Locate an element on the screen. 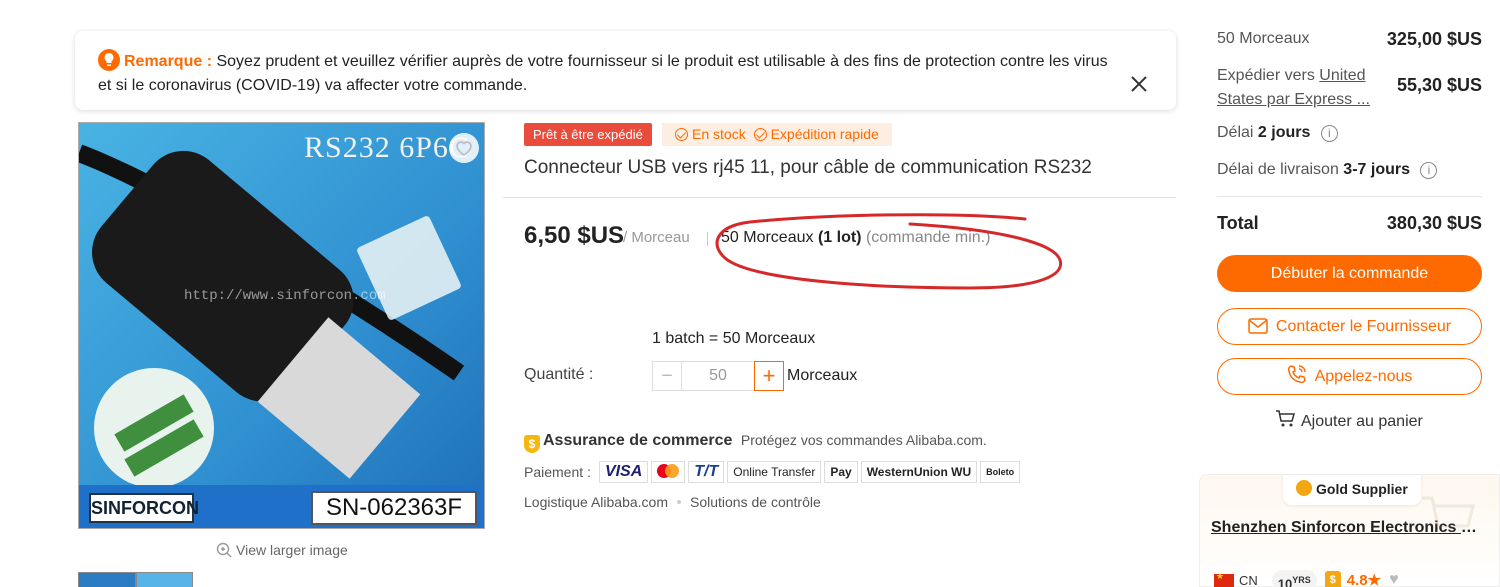  assurance-desc: Protégez vos commandes Alibaba.com. is located at coordinates (863, 440).